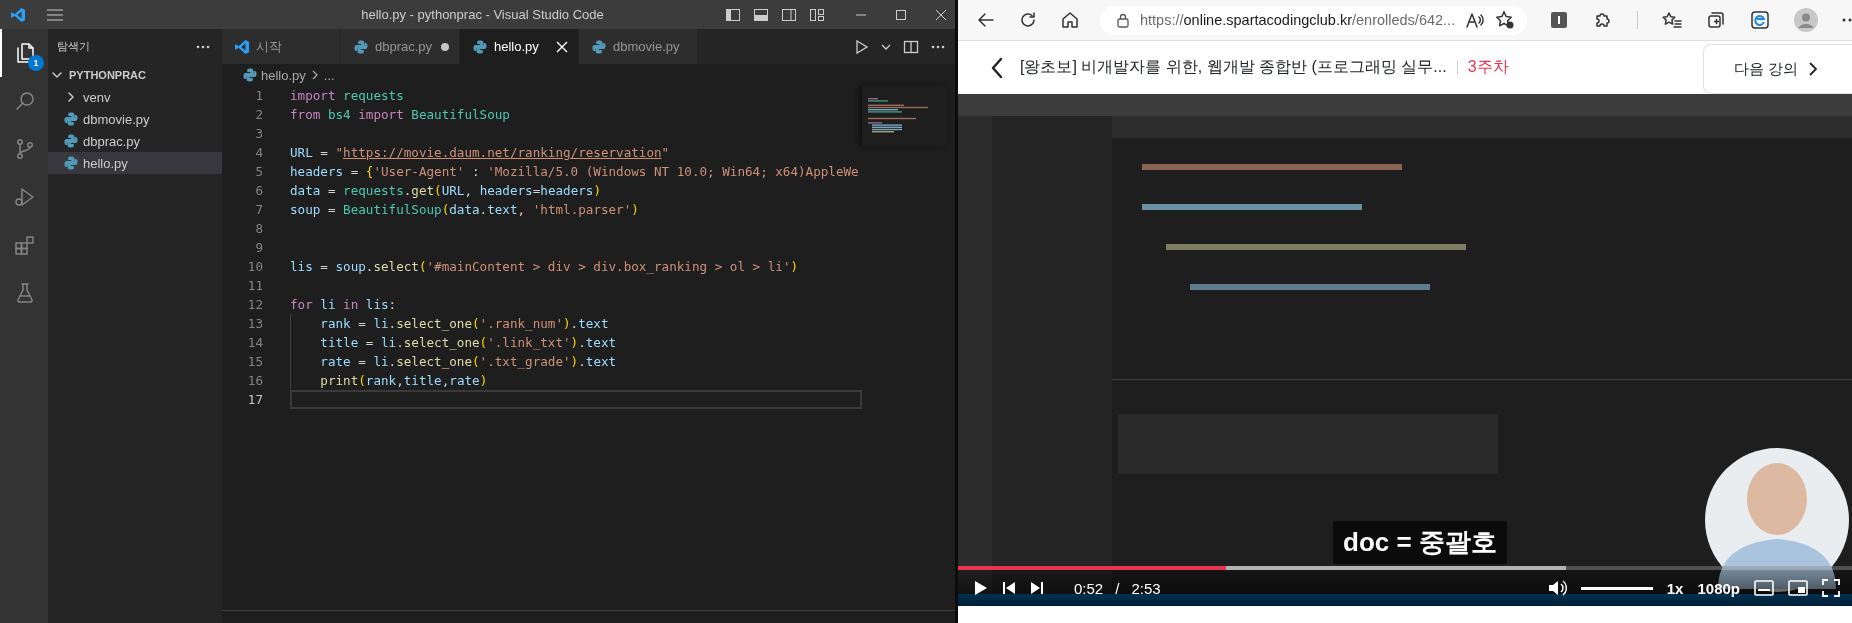 This screenshot has width=1852, height=623. What do you see at coordinates (1718, 588) in the screenshot?
I see `quality-button: 1080p` at bounding box center [1718, 588].